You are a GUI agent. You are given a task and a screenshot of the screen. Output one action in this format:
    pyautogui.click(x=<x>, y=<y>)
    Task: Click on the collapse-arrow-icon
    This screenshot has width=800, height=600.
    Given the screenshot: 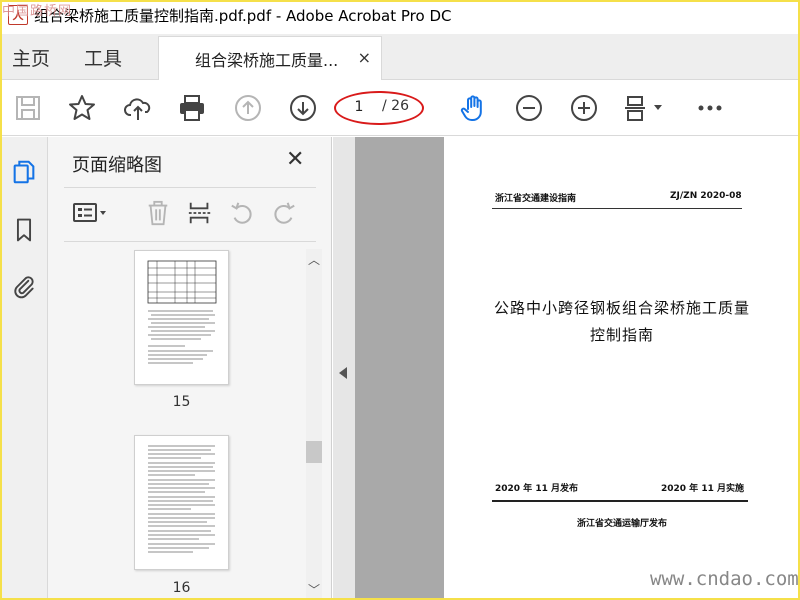 What is the action you would take?
    pyautogui.click(x=343, y=373)
    